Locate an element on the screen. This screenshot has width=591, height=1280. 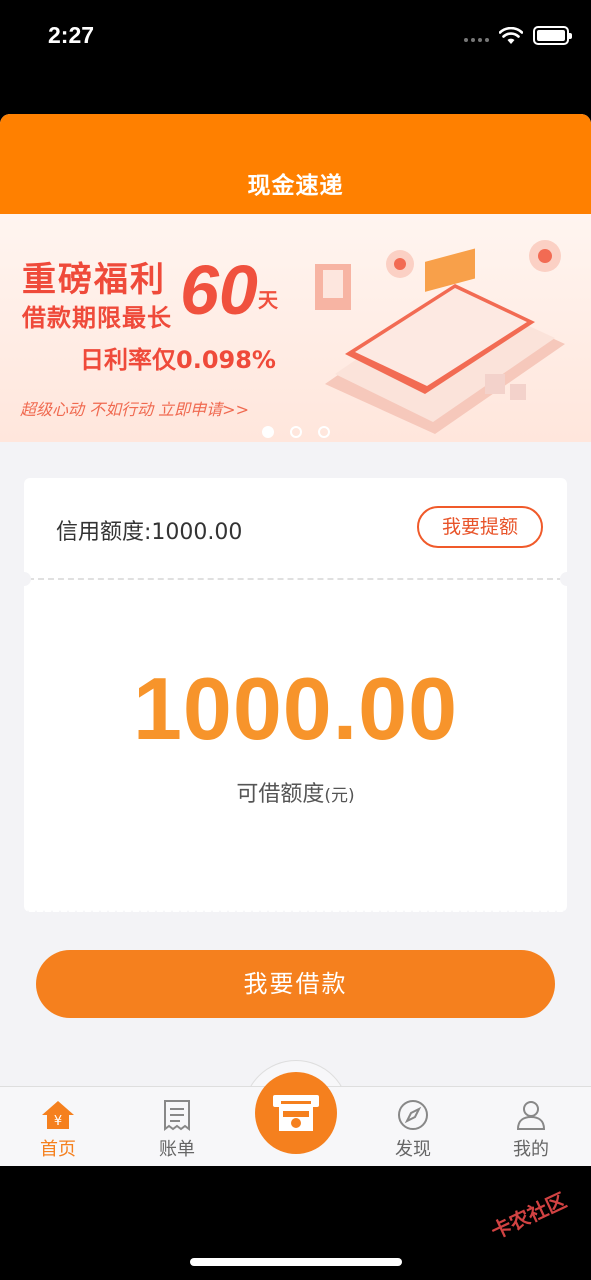
banner-phone-illustration is located at coordinates (440, 337).